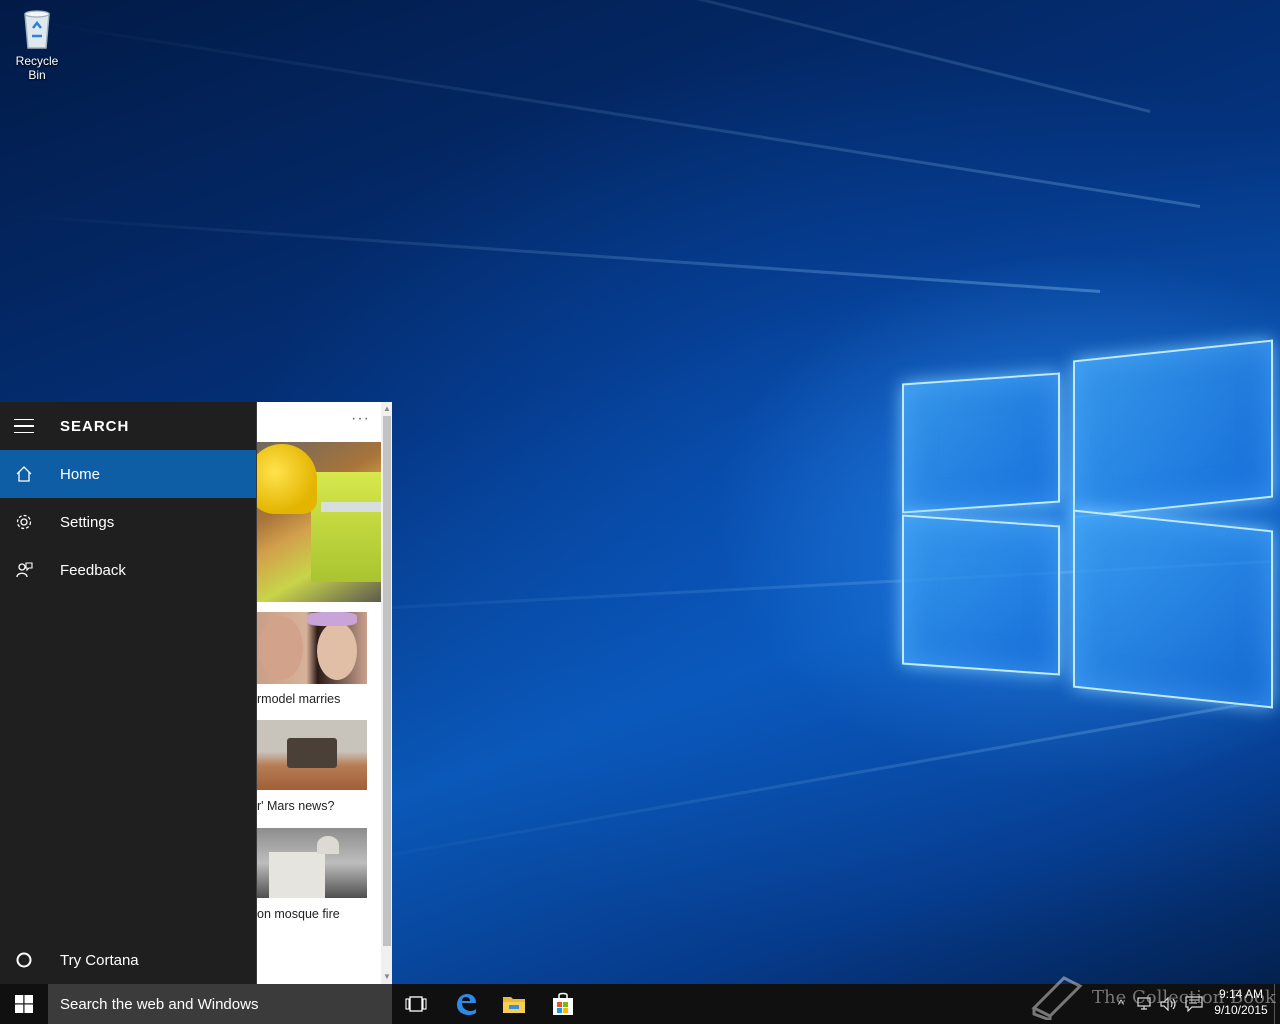 This screenshot has width=1280, height=1024. What do you see at coordinates (360, 419) in the screenshot?
I see `more-options-icon: ···` at bounding box center [360, 419].